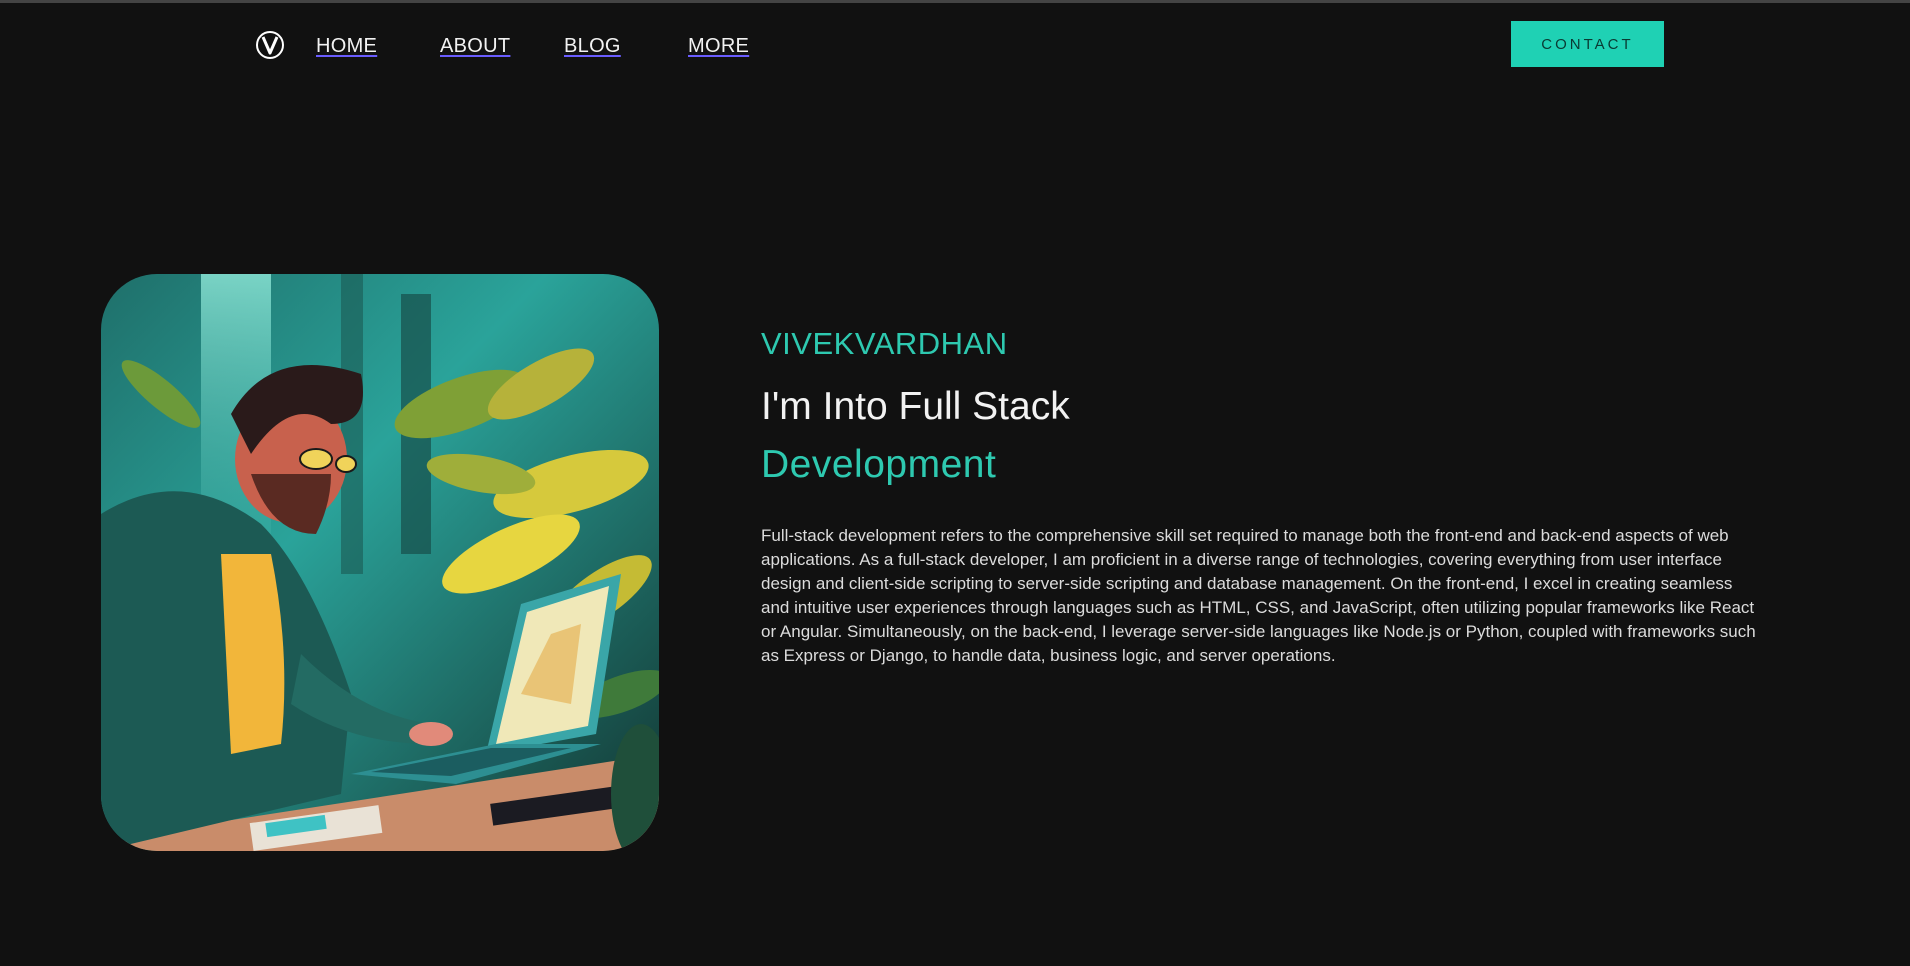 The height and width of the screenshot is (966, 1910). I want to click on nav-link-more: MORE, so click(718, 46).